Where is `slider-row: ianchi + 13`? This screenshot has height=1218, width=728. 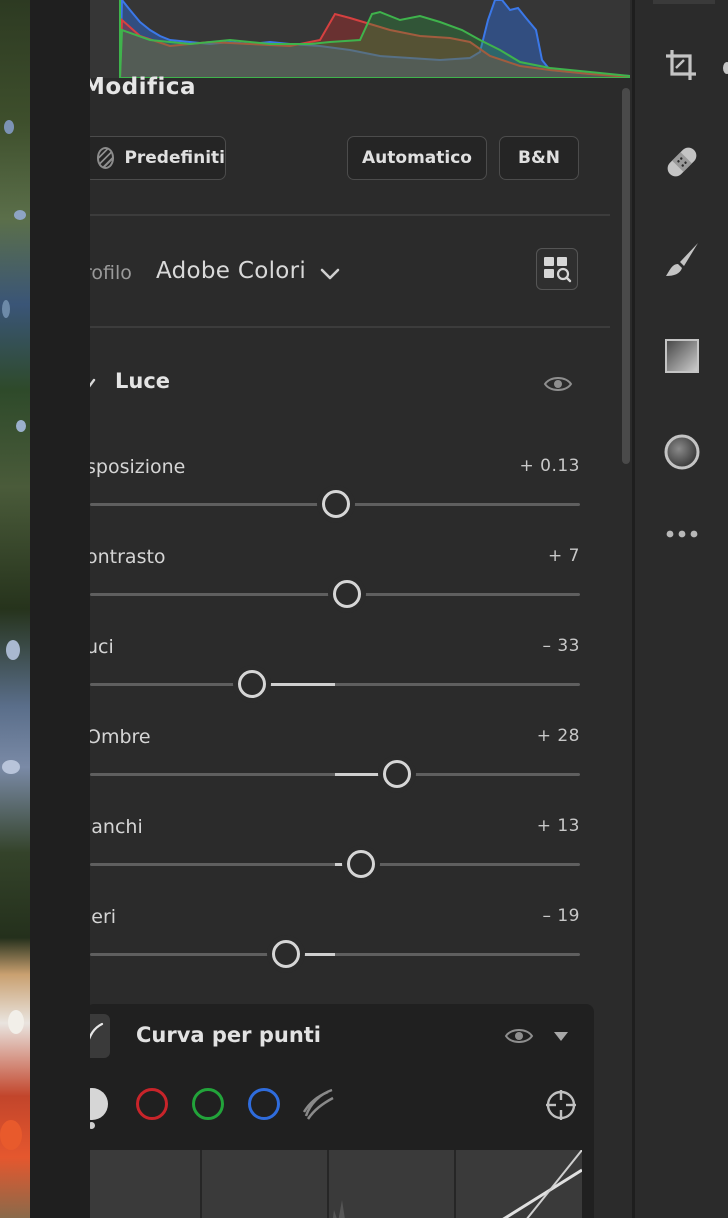 slider-row: ianchi + 13 is located at coordinates (335, 847).